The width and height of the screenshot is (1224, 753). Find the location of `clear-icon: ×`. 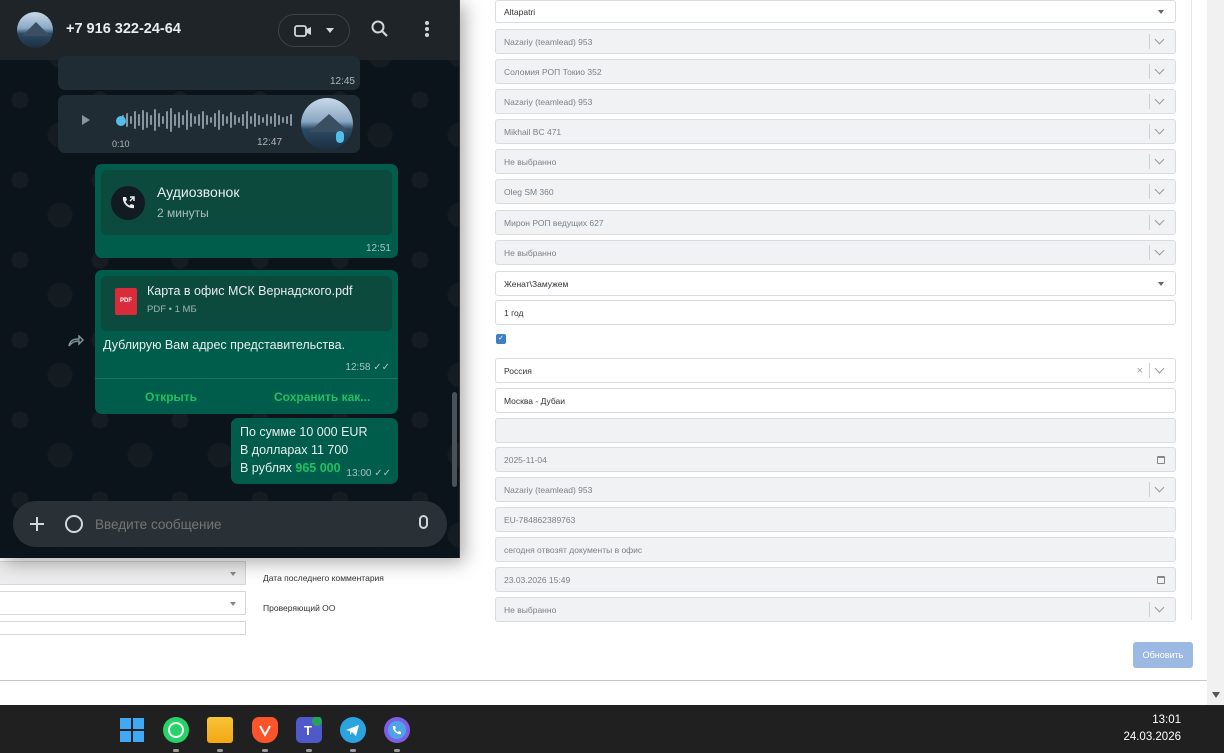

clear-icon: × is located at coordinates (1140, 371).